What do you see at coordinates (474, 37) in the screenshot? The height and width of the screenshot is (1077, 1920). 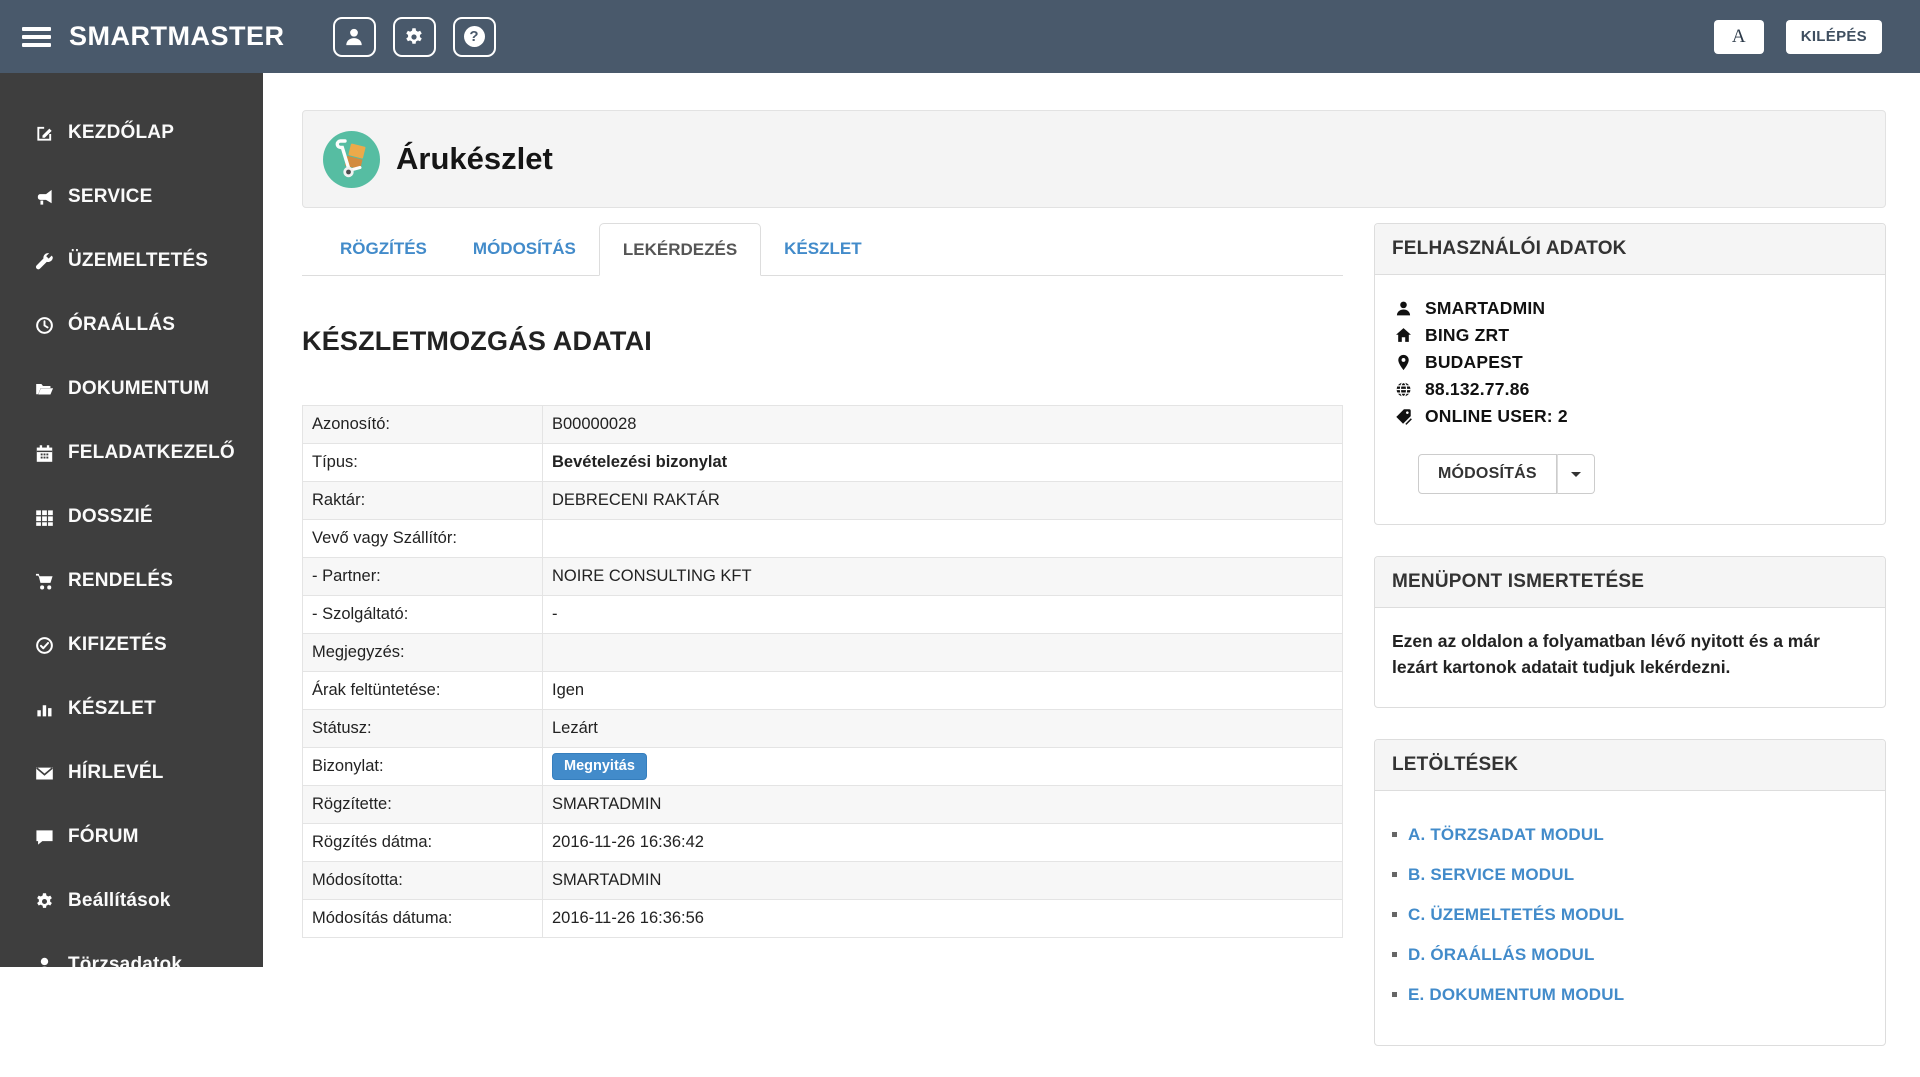 I see `help-button: ?` at bounding box center [474, 37].